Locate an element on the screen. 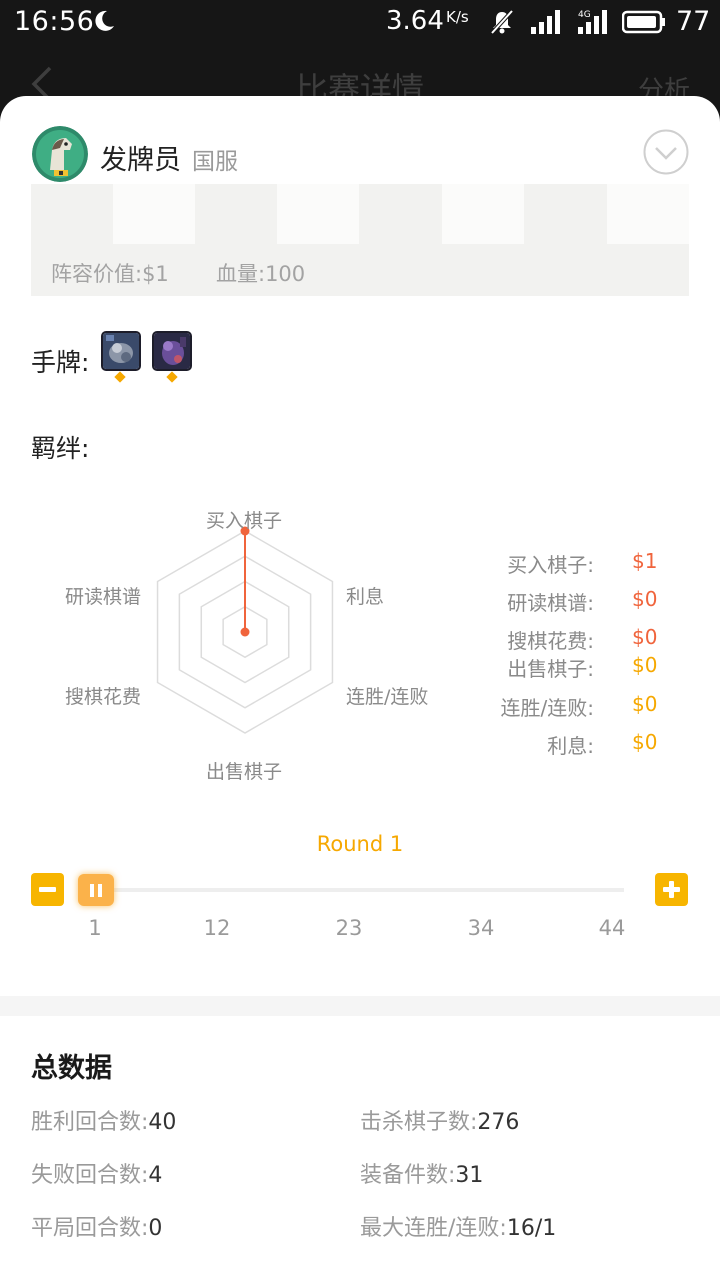  notifications-off-icon is located at coordinates (502, 22).